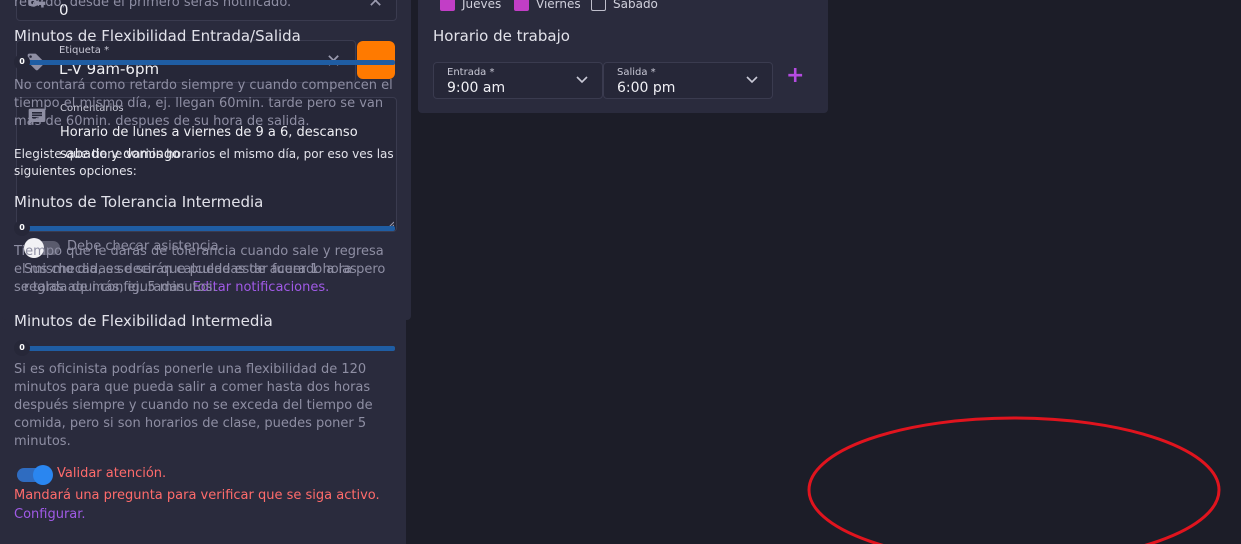 This screenshot has width=1241, height=544. Describe the element at coordinates (501, 36) in the screenshot. I see `schedule-title: Horario de trabajo` at that location.